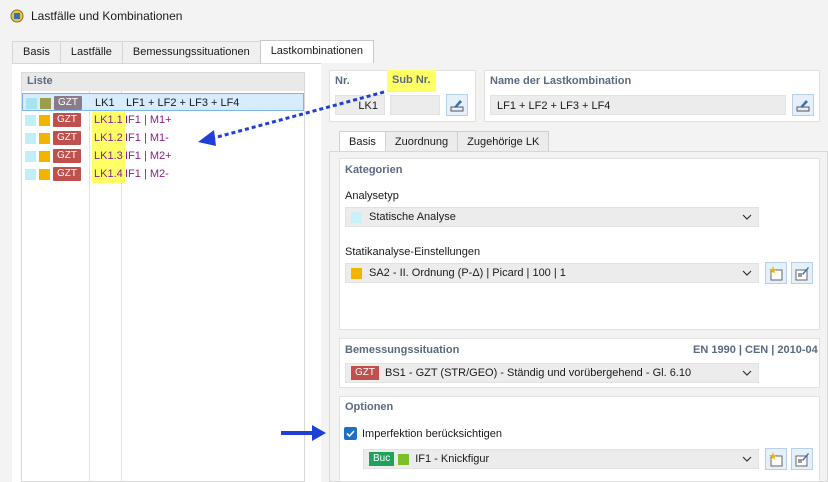 Image resolution: width=828 pixels, height=482 pixels. I want to click on dotted-arrow-head, so click(207, 138).